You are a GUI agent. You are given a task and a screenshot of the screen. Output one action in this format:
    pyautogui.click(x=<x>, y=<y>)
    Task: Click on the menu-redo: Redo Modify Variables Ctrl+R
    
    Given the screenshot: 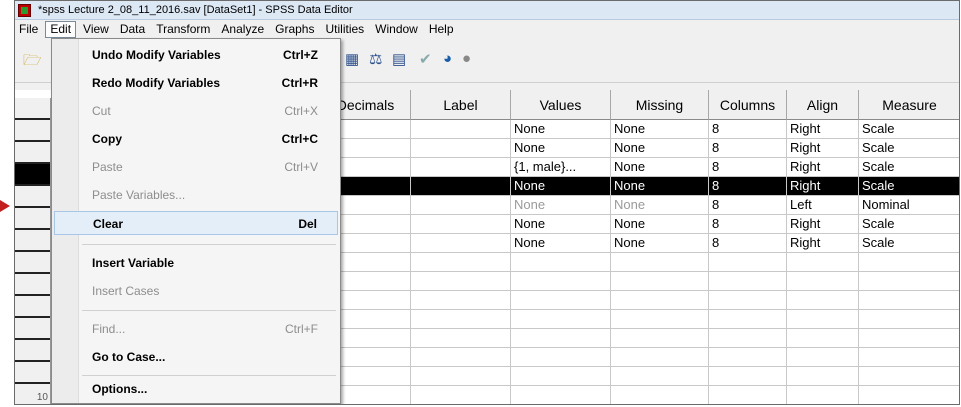 What is the action you would take?
    pyautogui.click(x=196, y=83)
    